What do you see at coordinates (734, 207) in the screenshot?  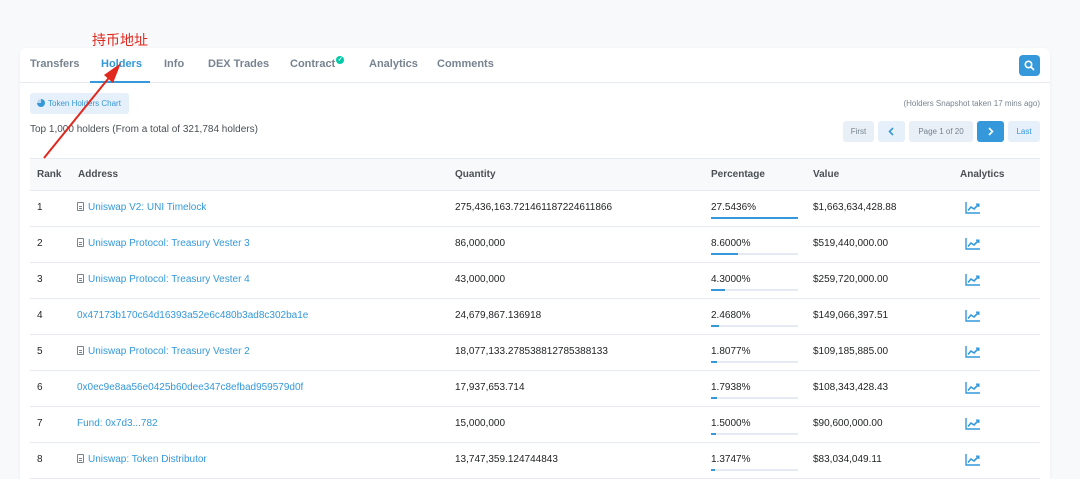 I see `row-percentage: 27.5436%` at bounding box center [734, 207].